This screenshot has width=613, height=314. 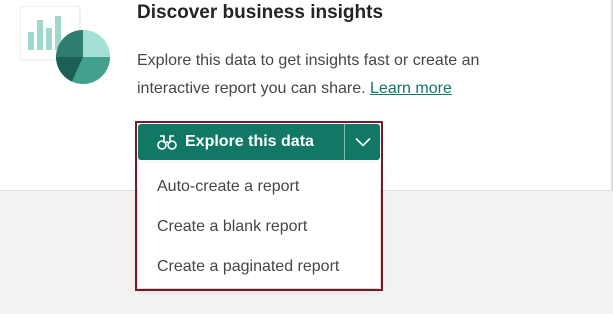 I want to click on menu-item-create-paginated-report: Create a paginated report, so click(x=259, y=267).